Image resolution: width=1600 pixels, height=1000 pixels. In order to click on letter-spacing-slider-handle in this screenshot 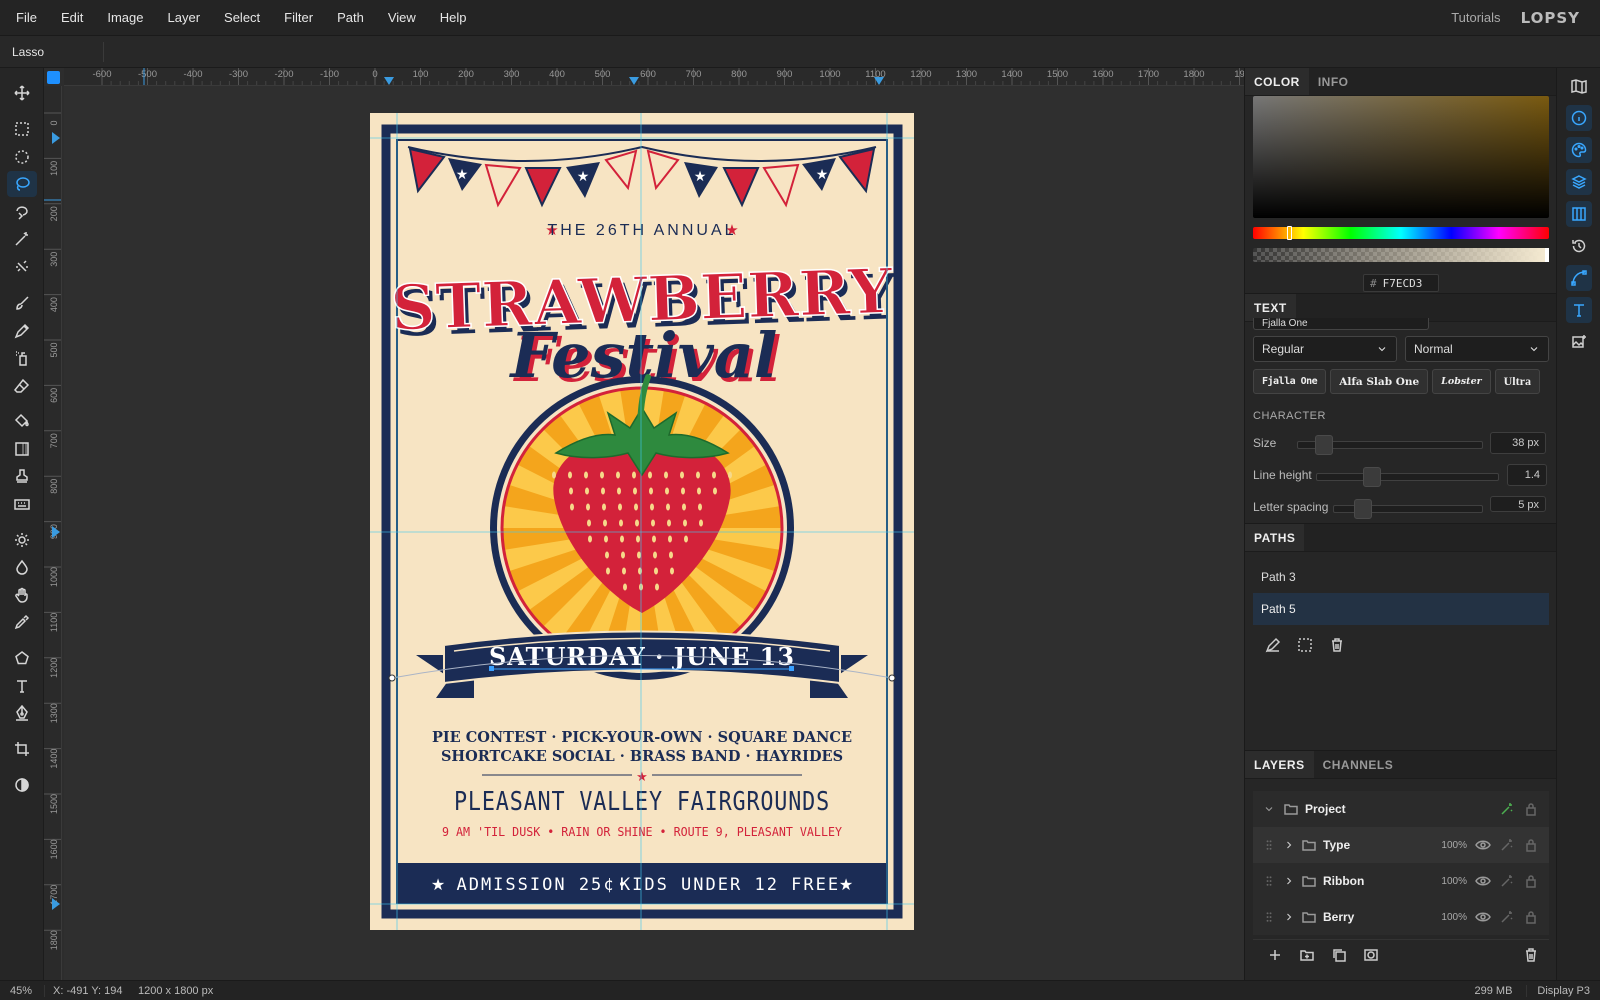, I will do `click(1362, 509)`.